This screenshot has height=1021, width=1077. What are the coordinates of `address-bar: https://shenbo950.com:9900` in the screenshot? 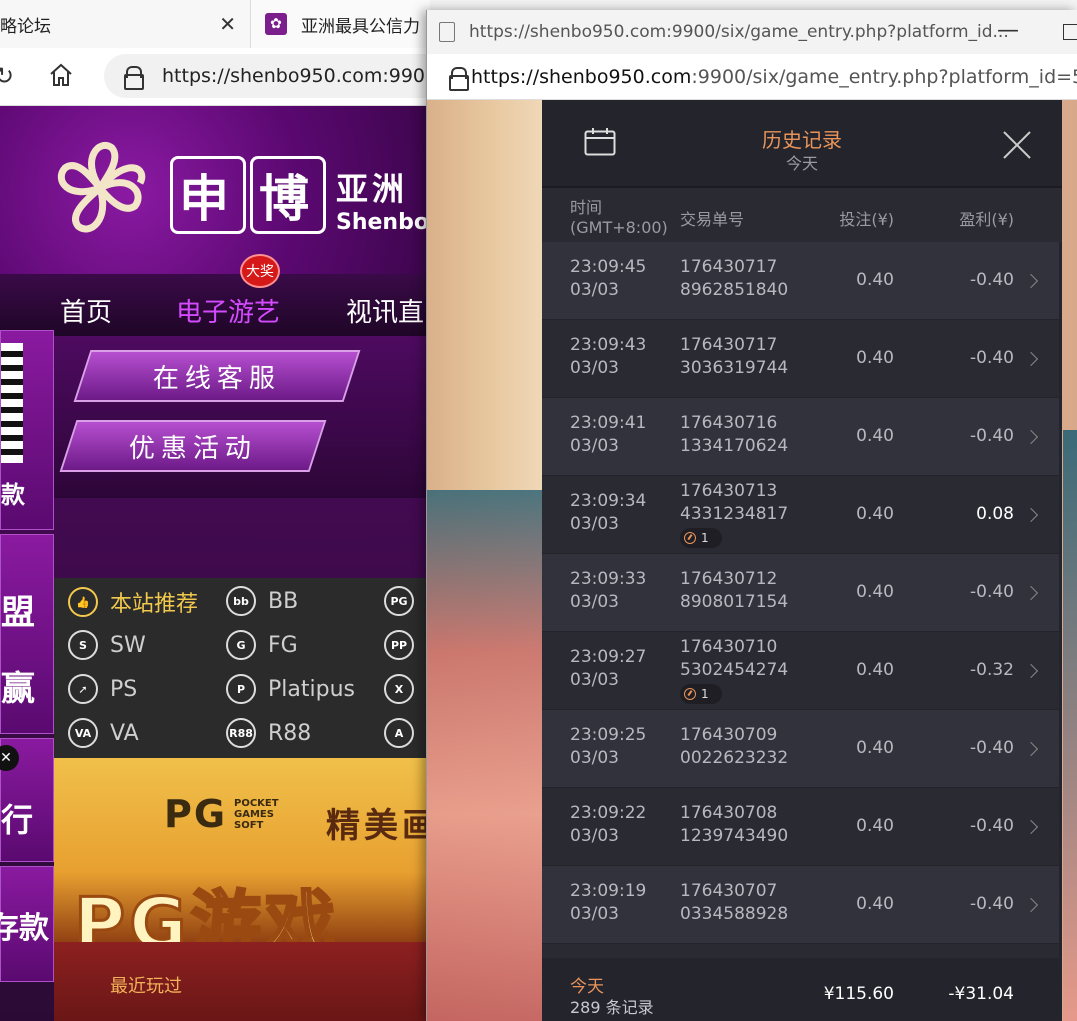 It's located at (267, 76).